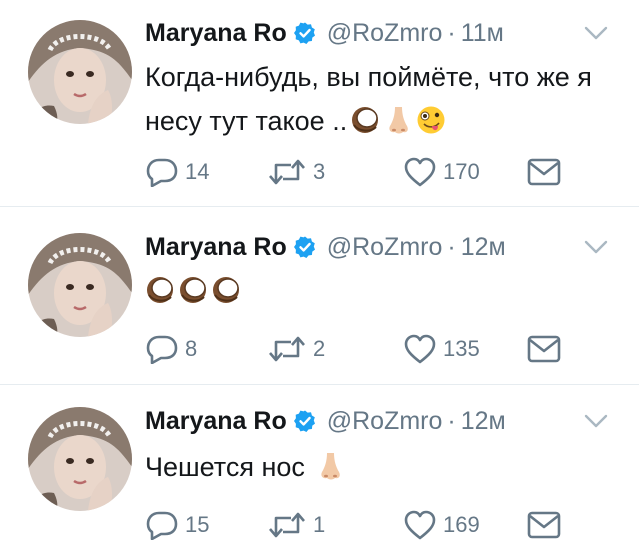 Image resolution: width=639 pixels, height=559 pixels. I want to click on reply-button: 14, so click(177, 172).